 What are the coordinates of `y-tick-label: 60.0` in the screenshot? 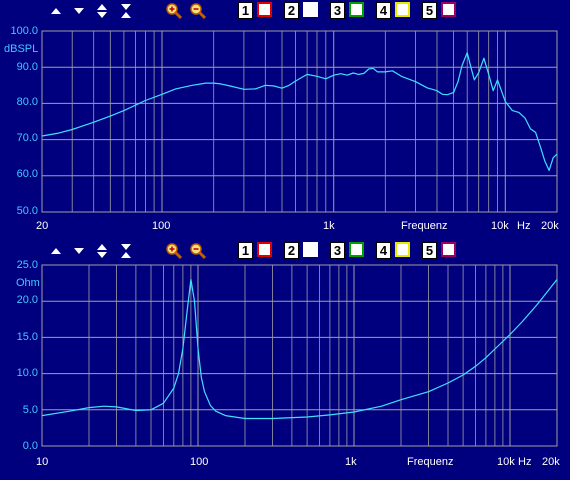 It's located at (27, 174).